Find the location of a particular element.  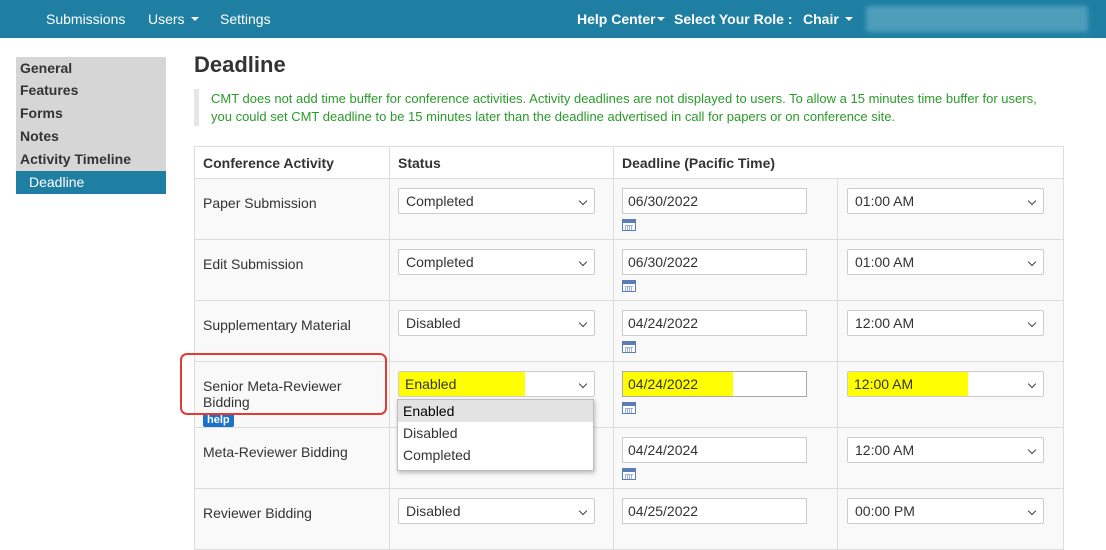

sidebar-item-general: General is located at coordinates (91, 68).